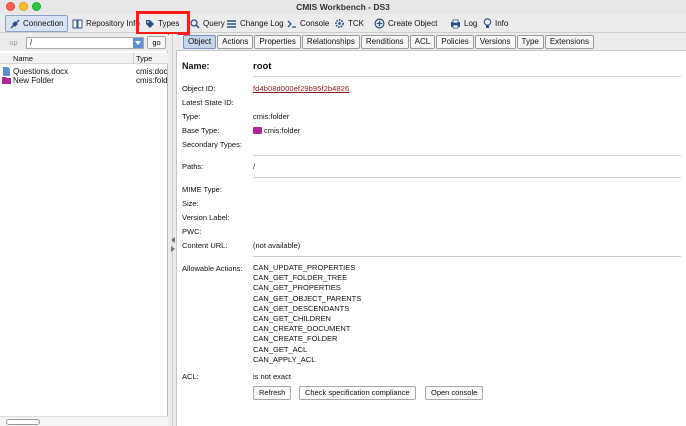 Image resolution: width=686 pixels, height=426 pixels. I want to click on version-label-label: Version Label:, so click(206, 217).